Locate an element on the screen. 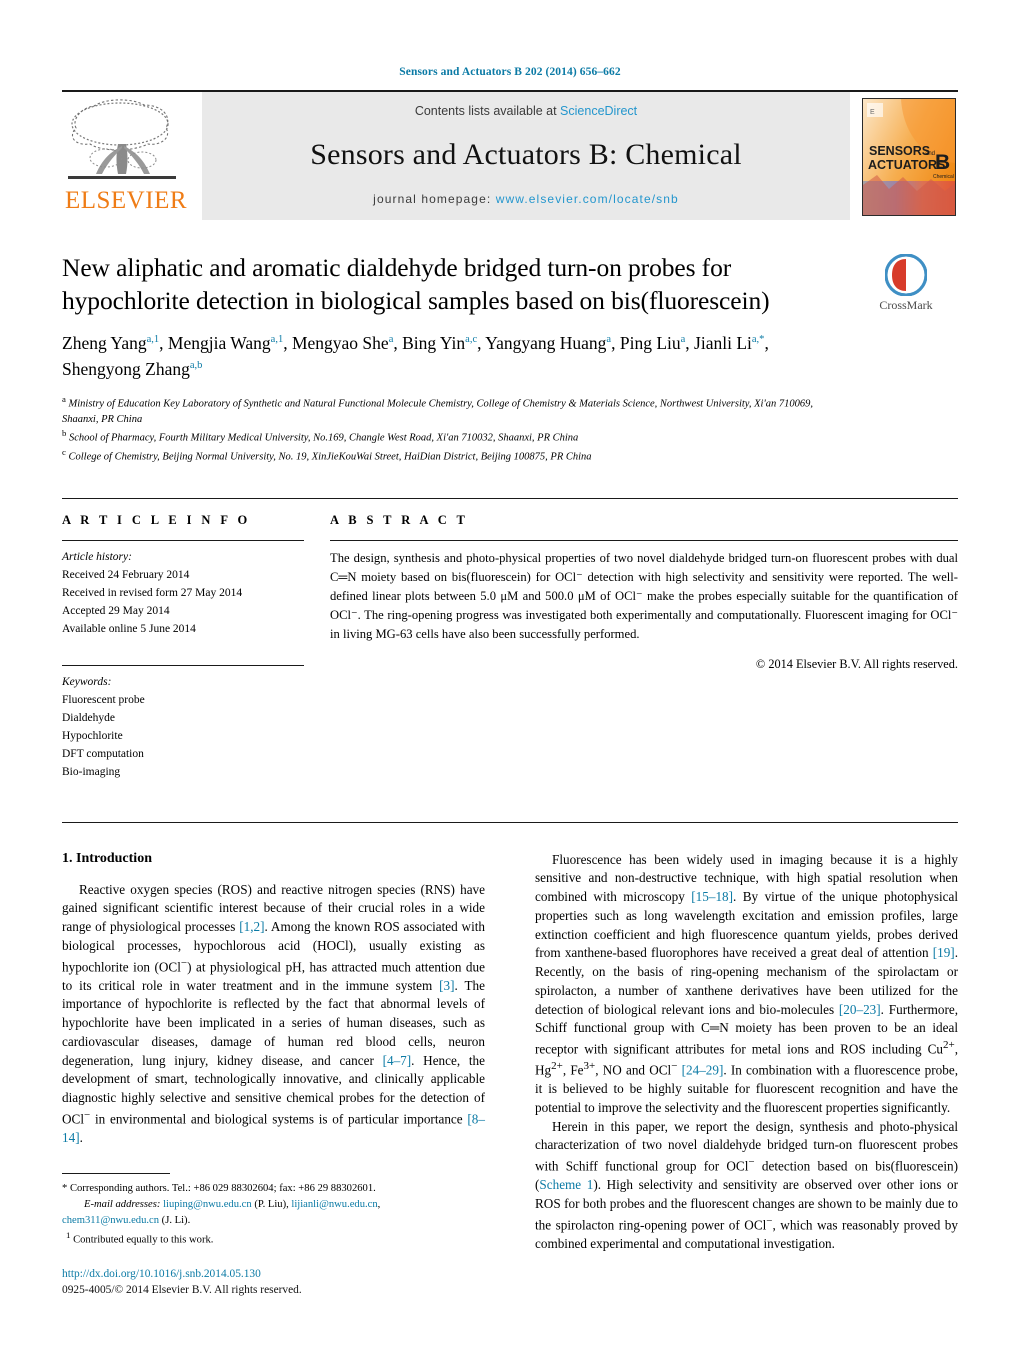 The width and height of the screenshot is (1020, 1351). abstract-heading: A B S T R A C T is located at coordinates (399, 520).